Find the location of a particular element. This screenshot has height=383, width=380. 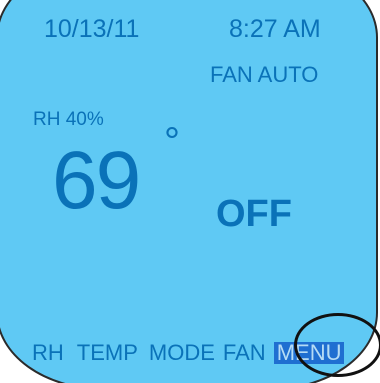

softkey-bar: RH TEMP MODE FAN MENU is located at coordinates (188, 353).